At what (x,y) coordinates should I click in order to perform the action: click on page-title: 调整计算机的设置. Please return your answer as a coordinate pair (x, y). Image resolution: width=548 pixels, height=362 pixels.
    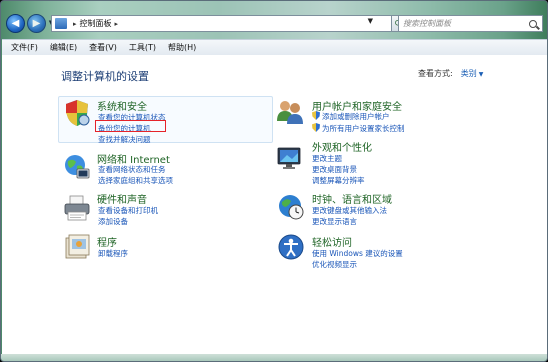
    Looking at the image, I should click on (105, 76).